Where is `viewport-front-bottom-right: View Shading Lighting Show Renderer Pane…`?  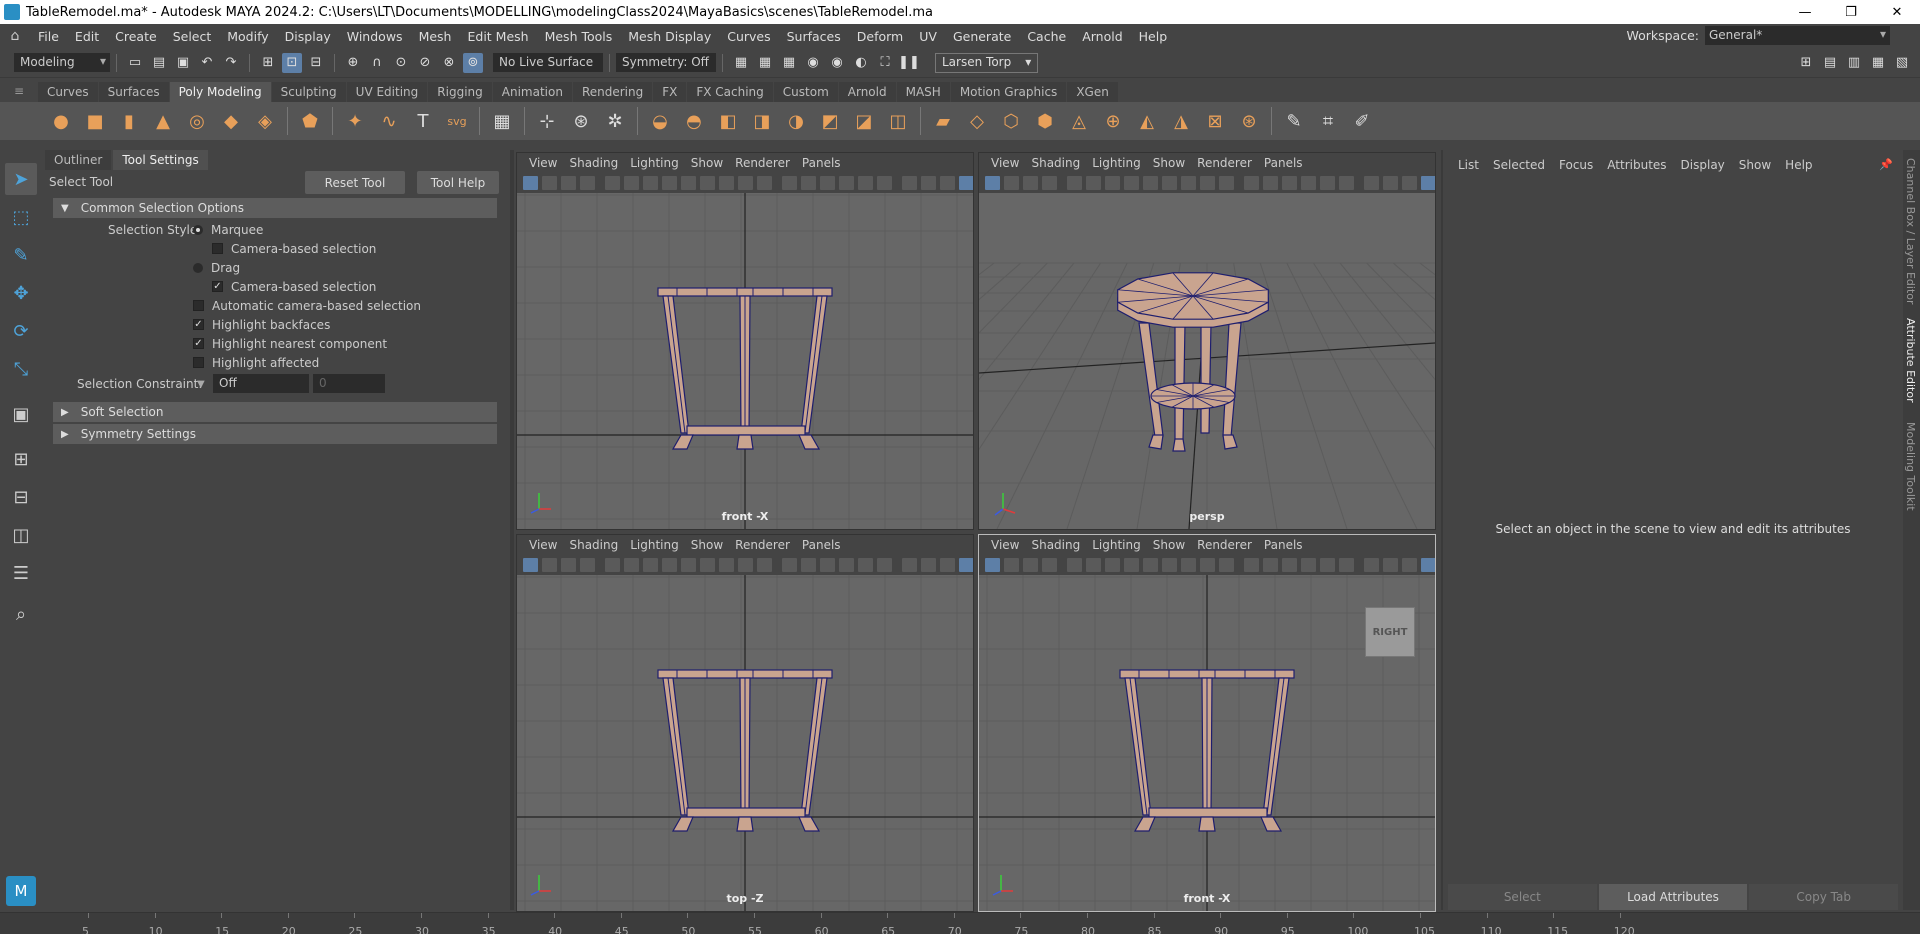
viewport-front-bottom-right: View Shading Lighting Show Renderer Pane… is located at coordinates (1207, 723).